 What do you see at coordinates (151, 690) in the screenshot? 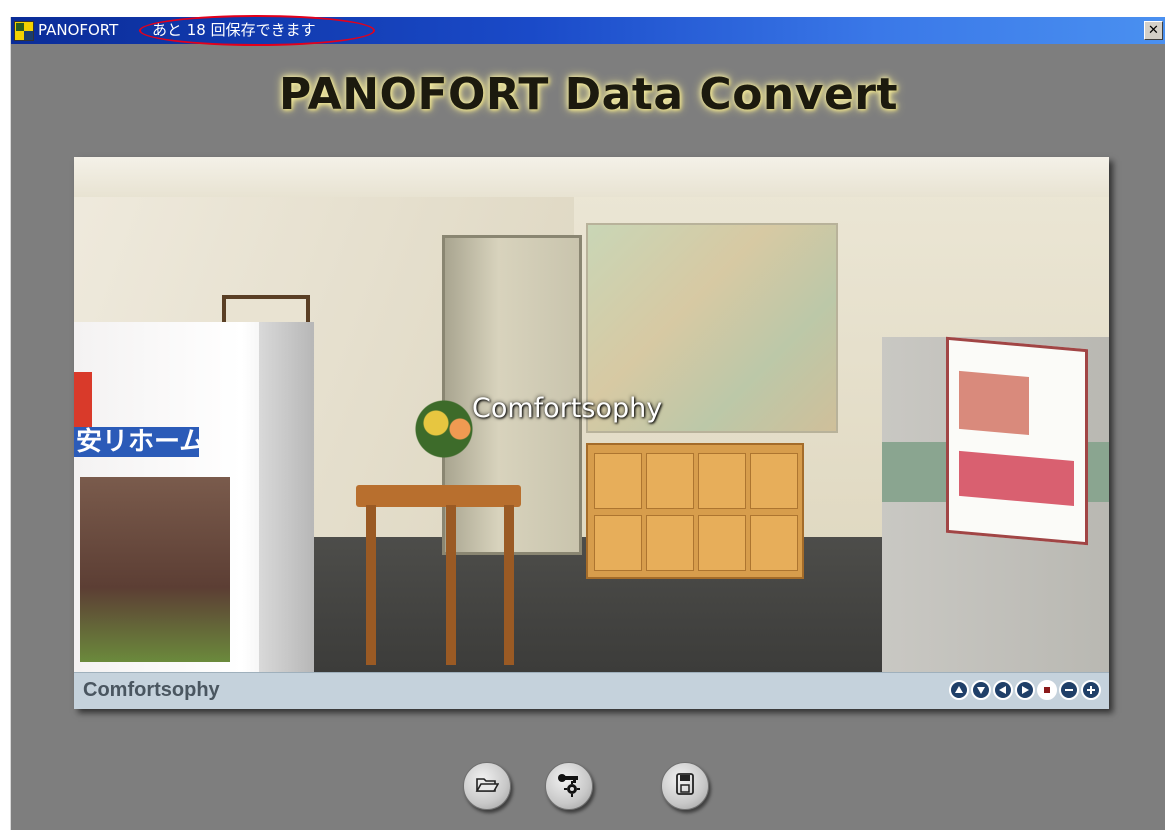
I see `viewer-caption: Comfortsophy` at bounding box center [151, 690].